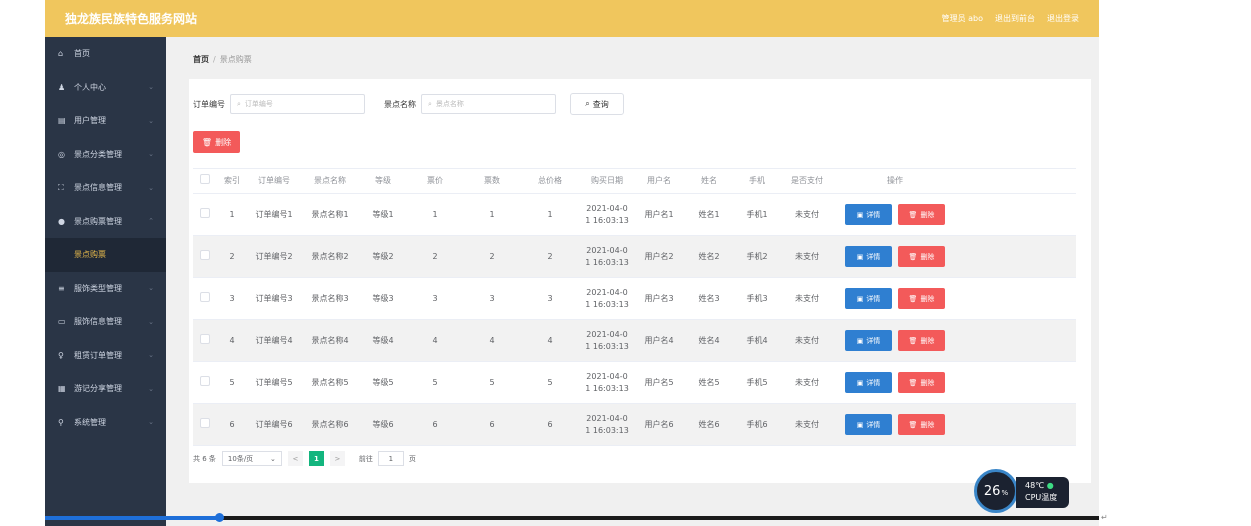  What do you see at coordinates (219, 517) in the screenshot?
I see `video-progress-handle` at bounding box center [219, 517].